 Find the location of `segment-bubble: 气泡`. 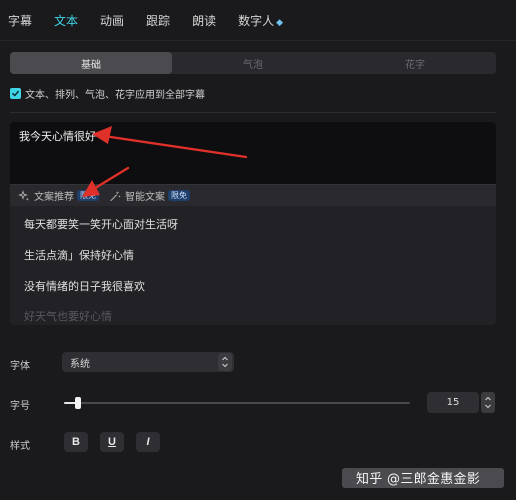

segment-bubble: 气泡 is located at coordinates (253, 63).